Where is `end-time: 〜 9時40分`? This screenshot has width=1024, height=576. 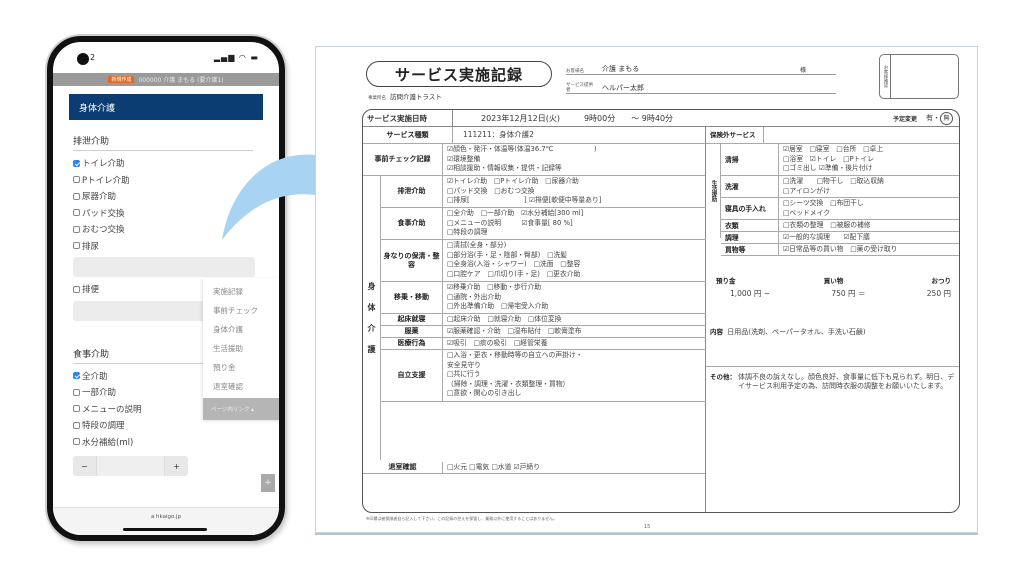
end-time: 〜 9時40分 is located at coordinates (652, 118).